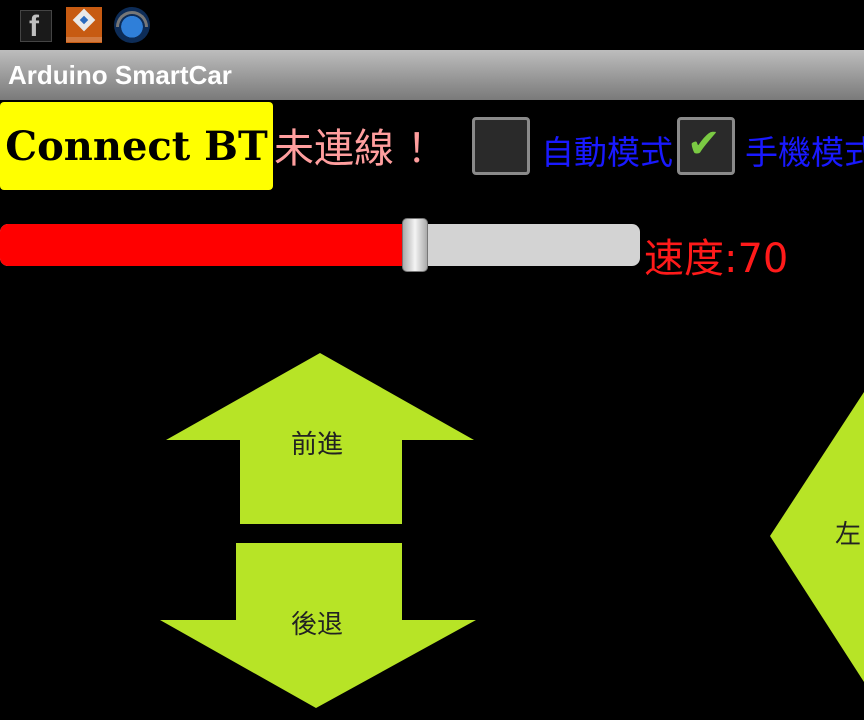 The image size is (864, 720). Describe the element at coordinates (84, 25) in the screenshot. I see `app-store-icon` at that location.